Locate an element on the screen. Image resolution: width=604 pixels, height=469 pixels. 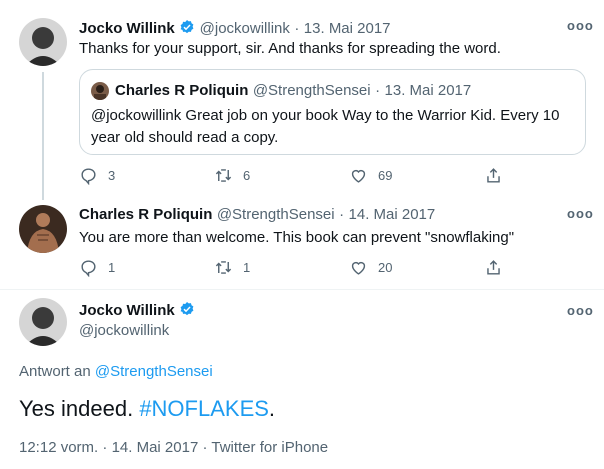
reply-button: 1 is located at coordinates (97, 267).